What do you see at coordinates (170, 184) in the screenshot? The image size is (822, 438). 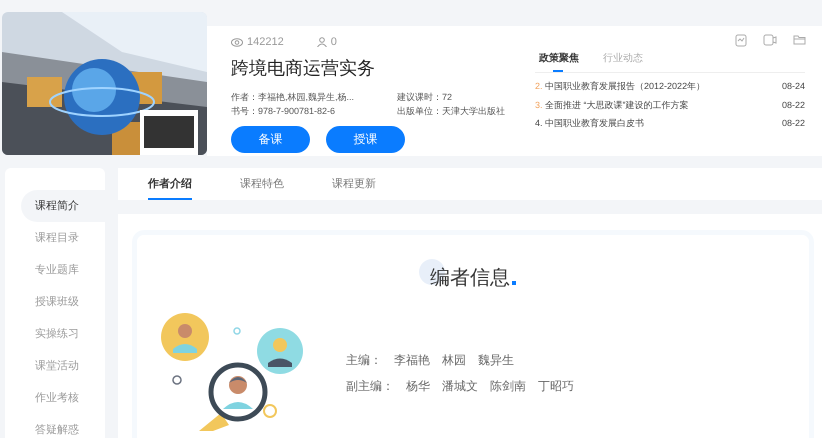 I see `content-tab: 作者介绍` at bounding box center [170, 184].